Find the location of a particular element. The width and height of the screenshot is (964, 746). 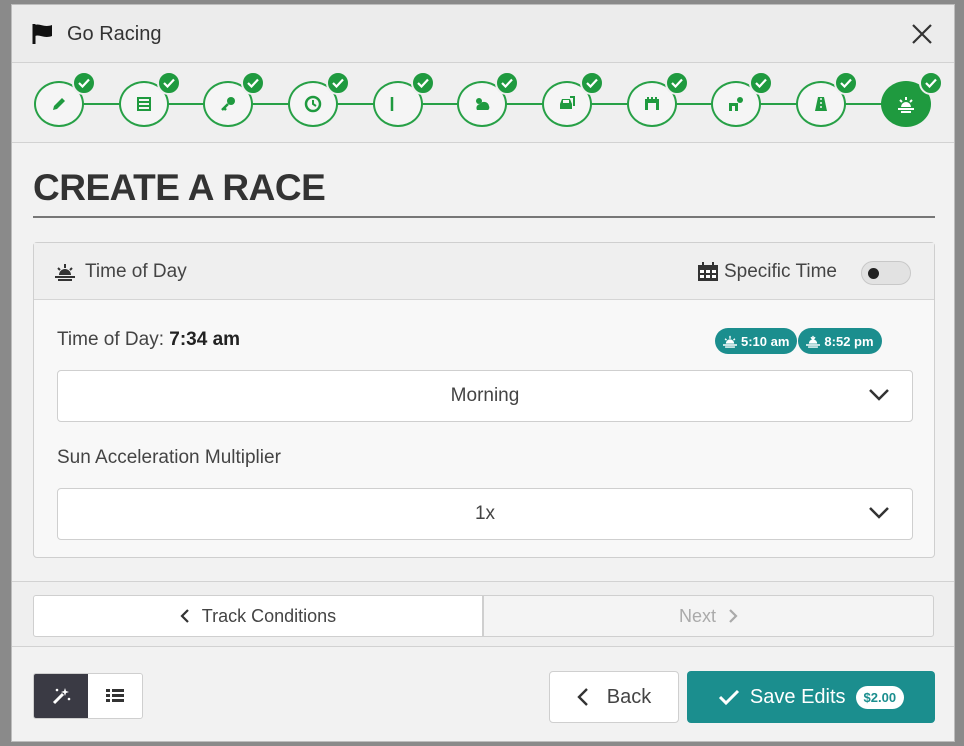

page-title: CREATE A RACE is located at coordinates (179, 187).